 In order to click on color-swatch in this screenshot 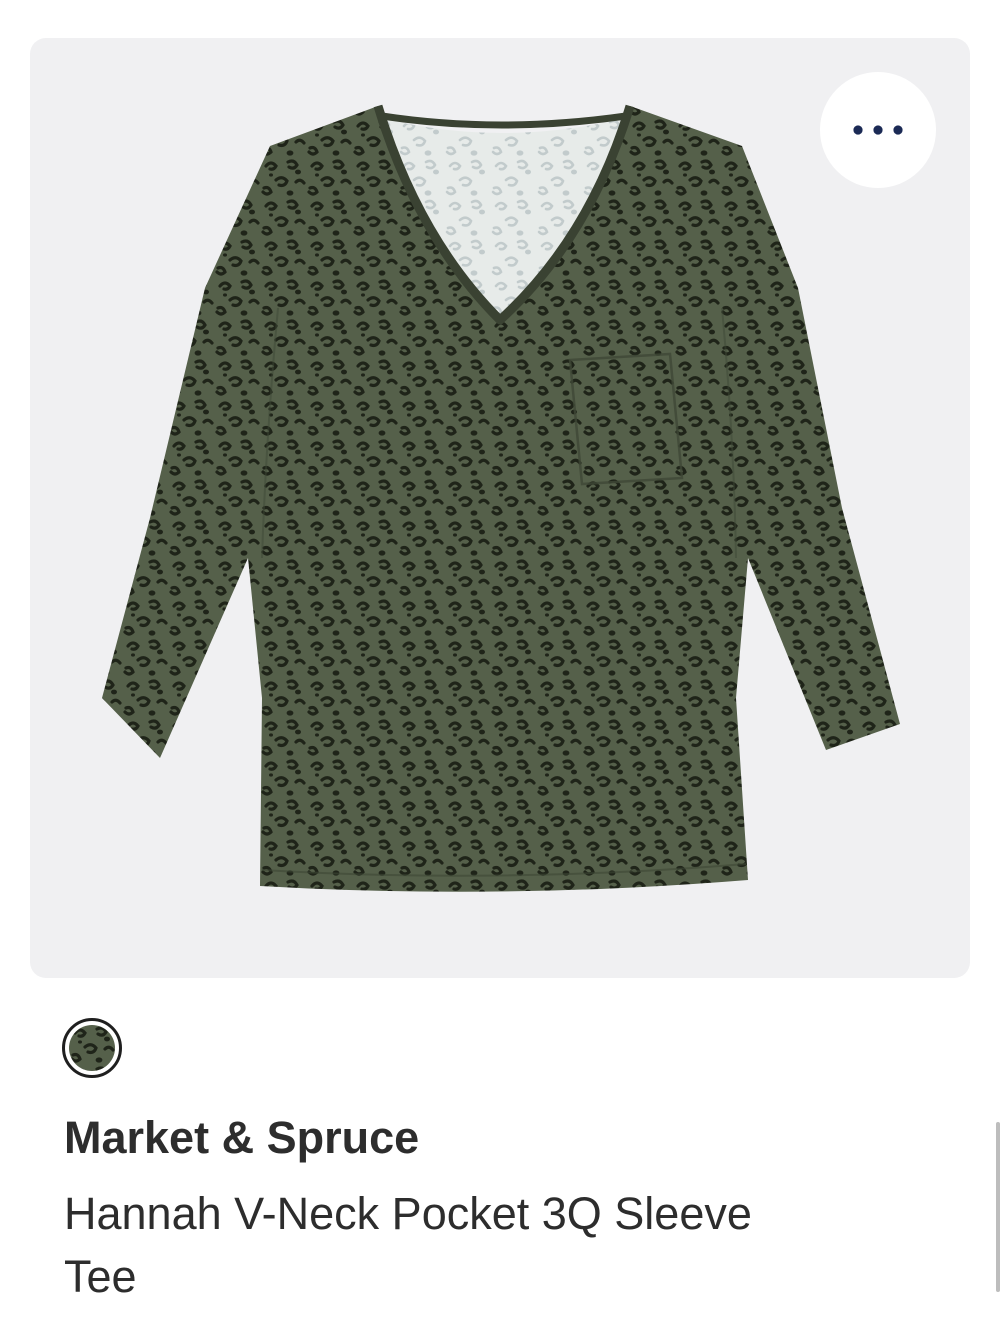, I will do `click(92, 1048)`.